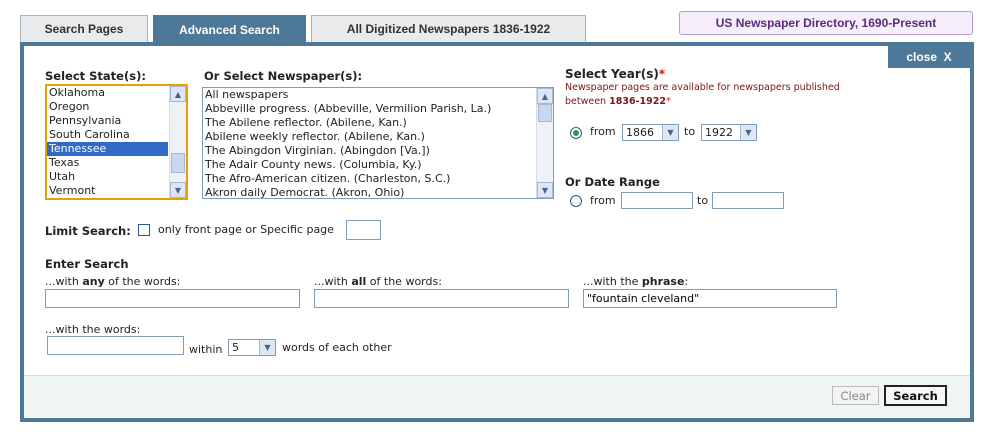 The height and width of the screenshot is (435, 986). I want to click on proximity-words-input, so click(115, 345).